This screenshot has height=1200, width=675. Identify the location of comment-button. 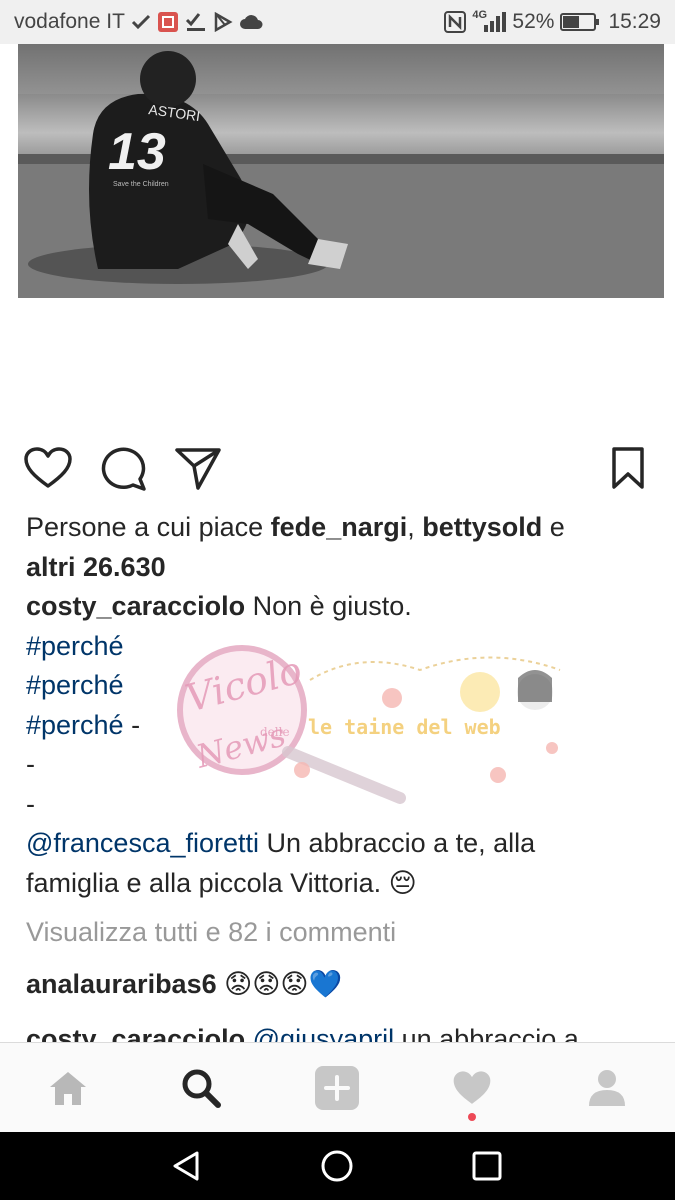
(124, 468).